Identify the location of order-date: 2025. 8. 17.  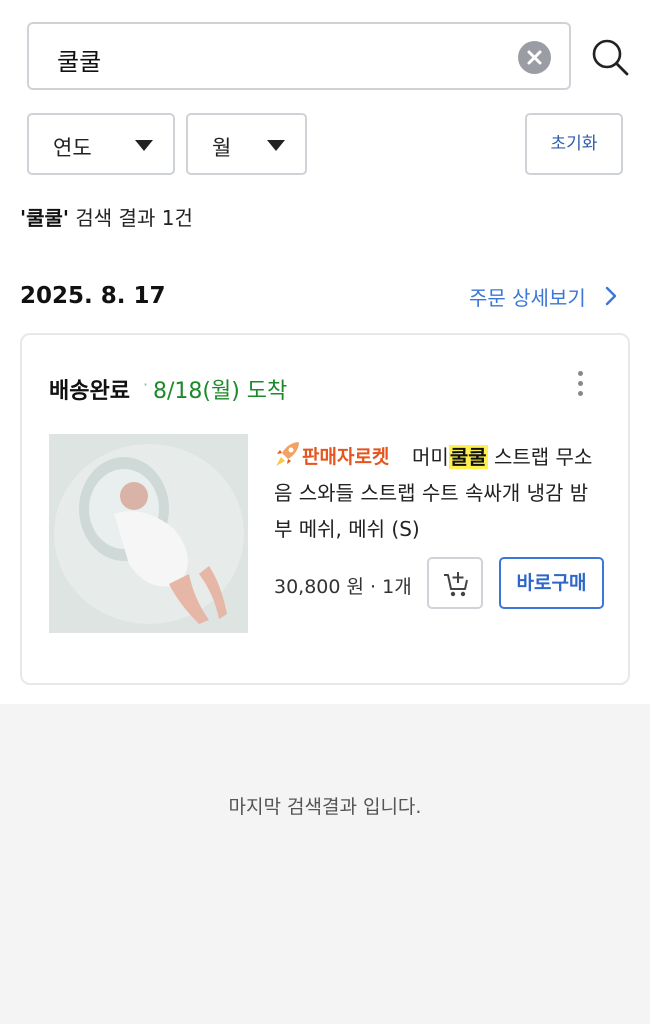
(93, 296).